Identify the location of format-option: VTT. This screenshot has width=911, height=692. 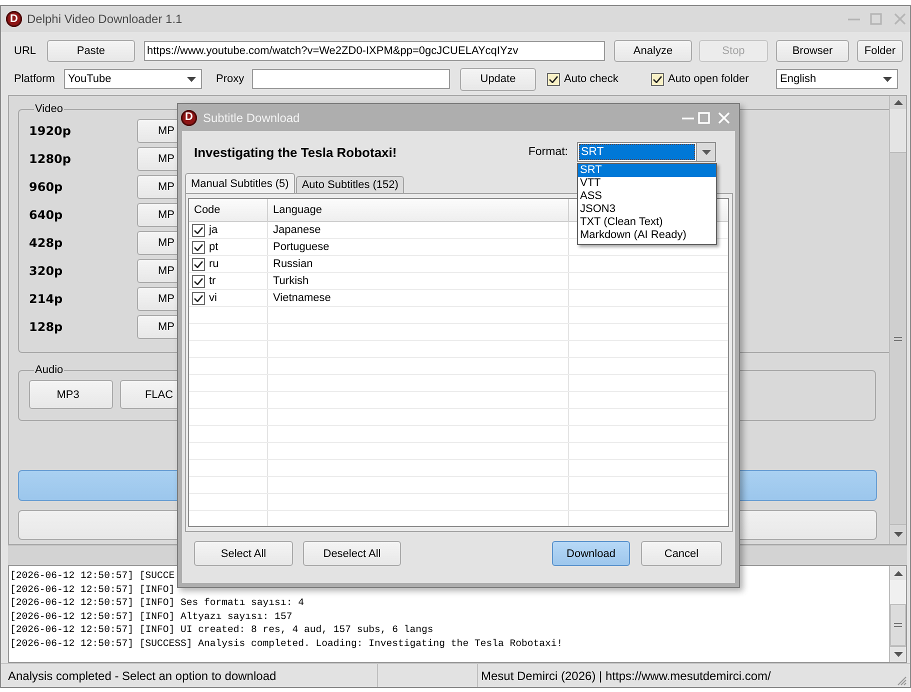
(647, 183).